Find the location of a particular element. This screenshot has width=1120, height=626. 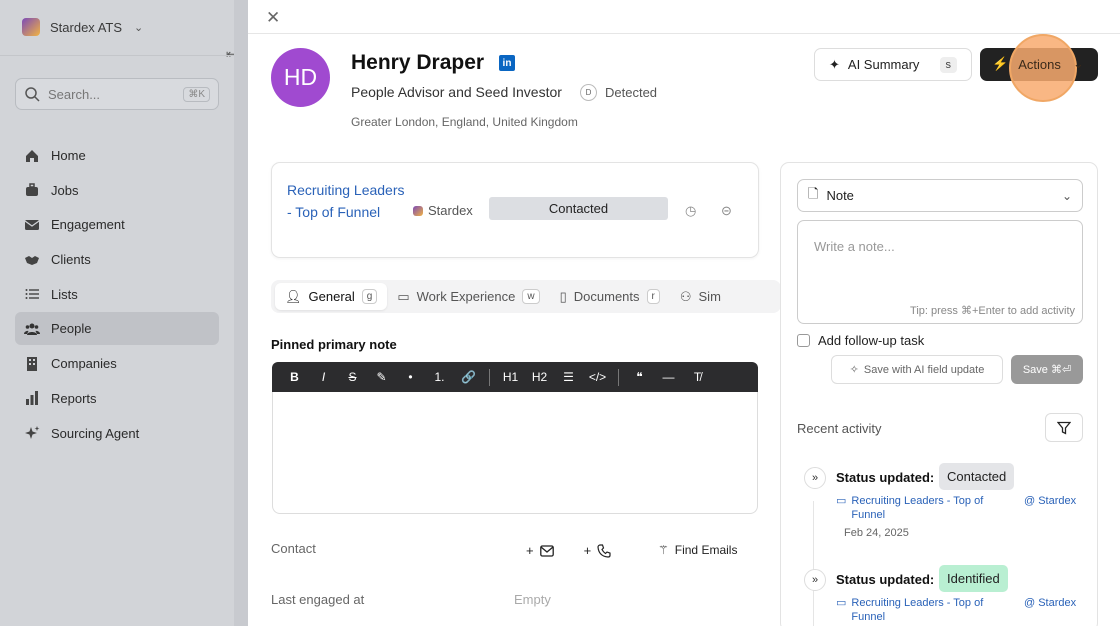

tab-label: Sim is located at coordinates (709, 296).